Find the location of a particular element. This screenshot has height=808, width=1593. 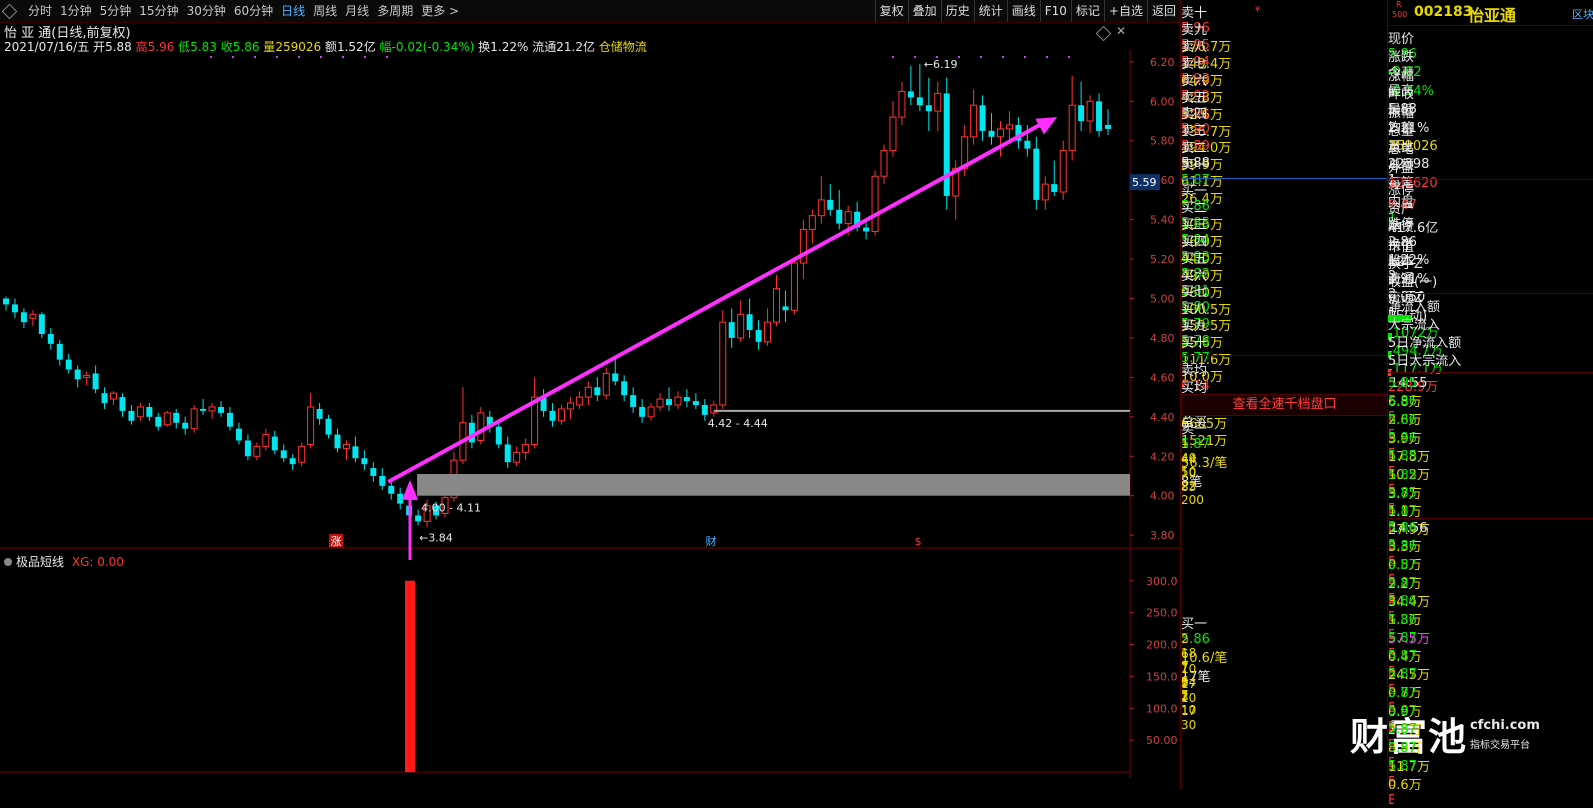

period-tab-9: 多周期 is located at coordinates (395, 11).